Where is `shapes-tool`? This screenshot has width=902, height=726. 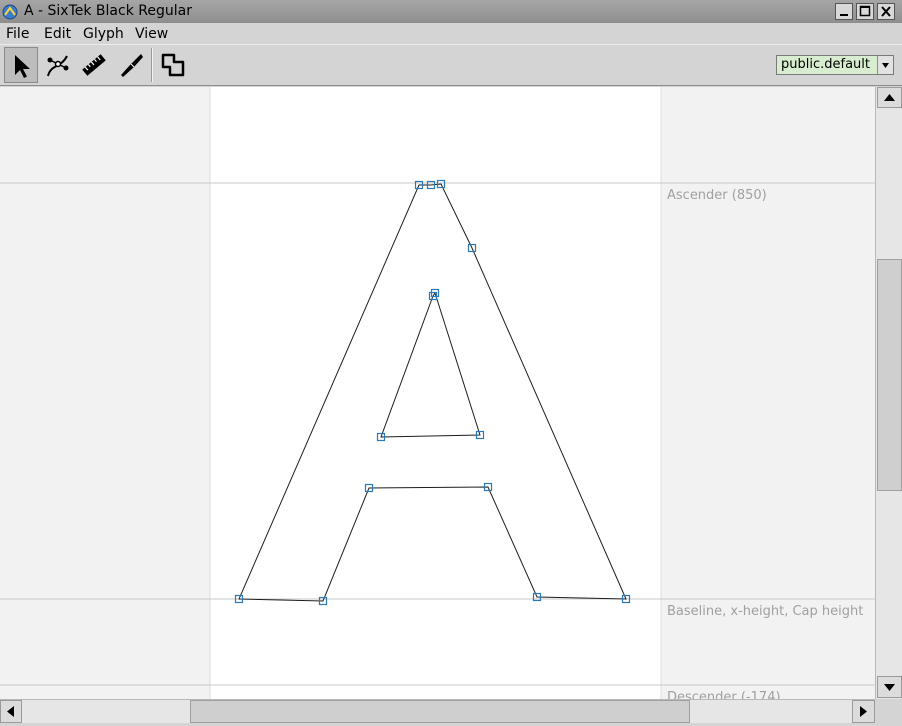 shapes-tool is located at coordinates (172, 65).